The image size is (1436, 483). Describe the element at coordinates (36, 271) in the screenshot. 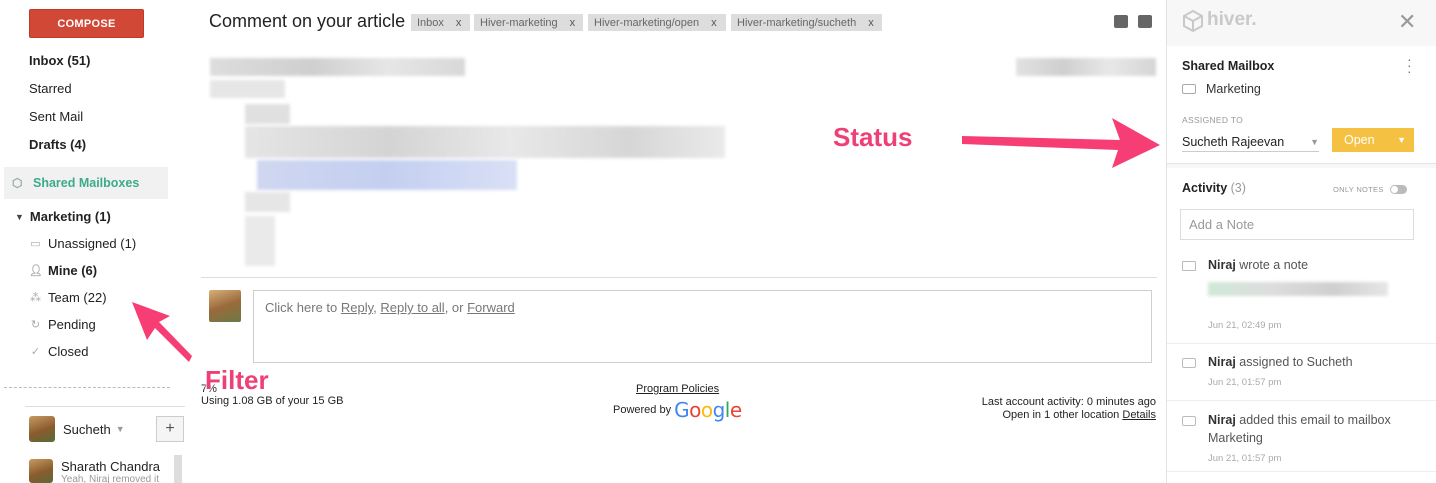

I see `person-icon: 👤︎` at that location.